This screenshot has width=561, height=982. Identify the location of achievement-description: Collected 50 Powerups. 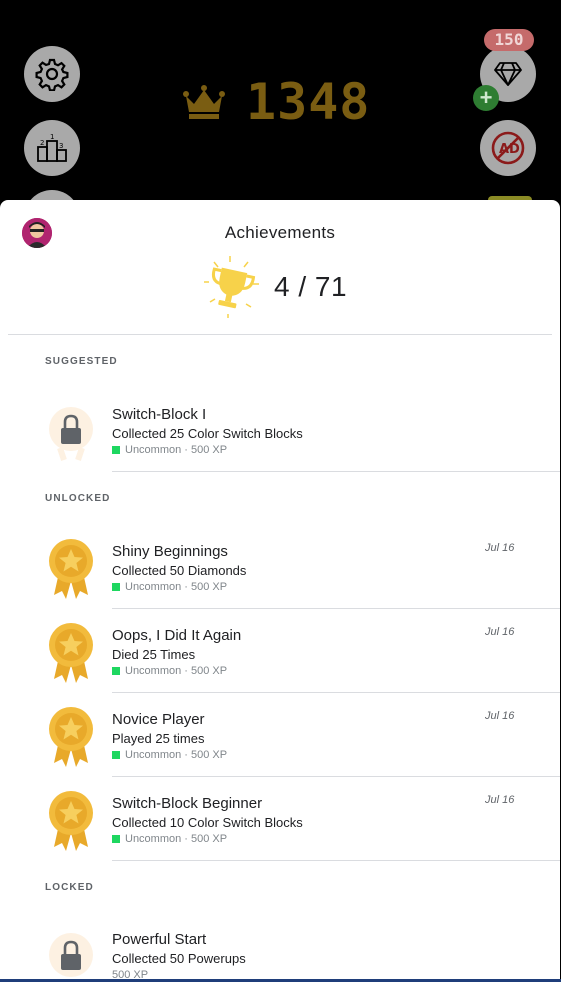
(179, 958).